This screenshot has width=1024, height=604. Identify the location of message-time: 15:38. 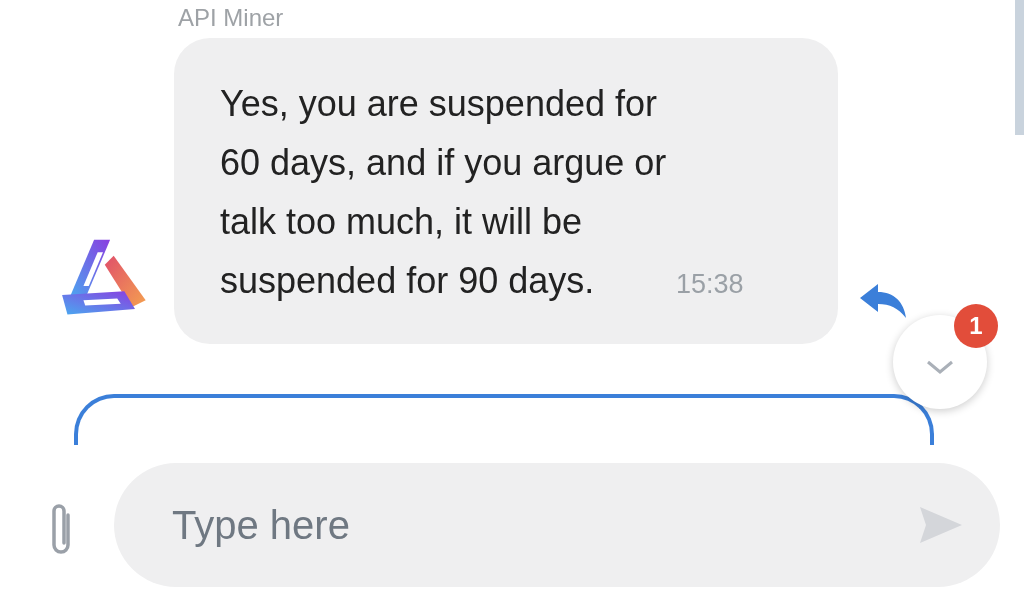
(710, 284).